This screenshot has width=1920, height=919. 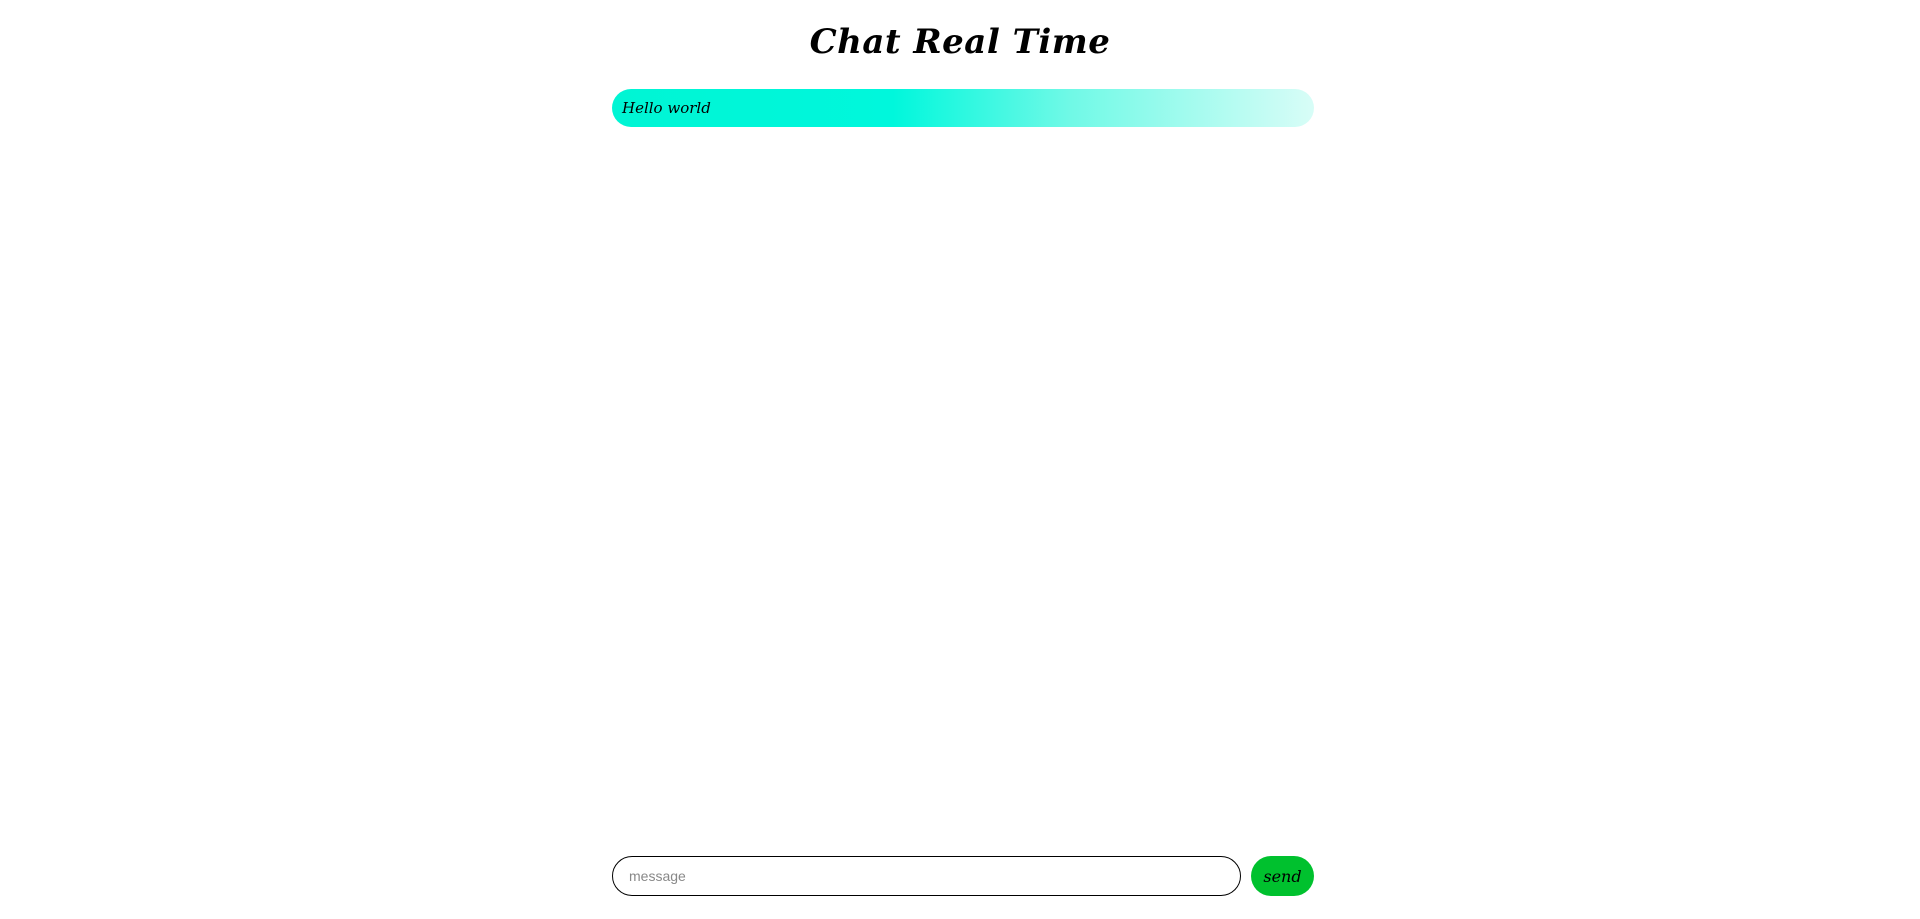 I want to click on page-title: Chat Real Time, so click(x=960, y=42).